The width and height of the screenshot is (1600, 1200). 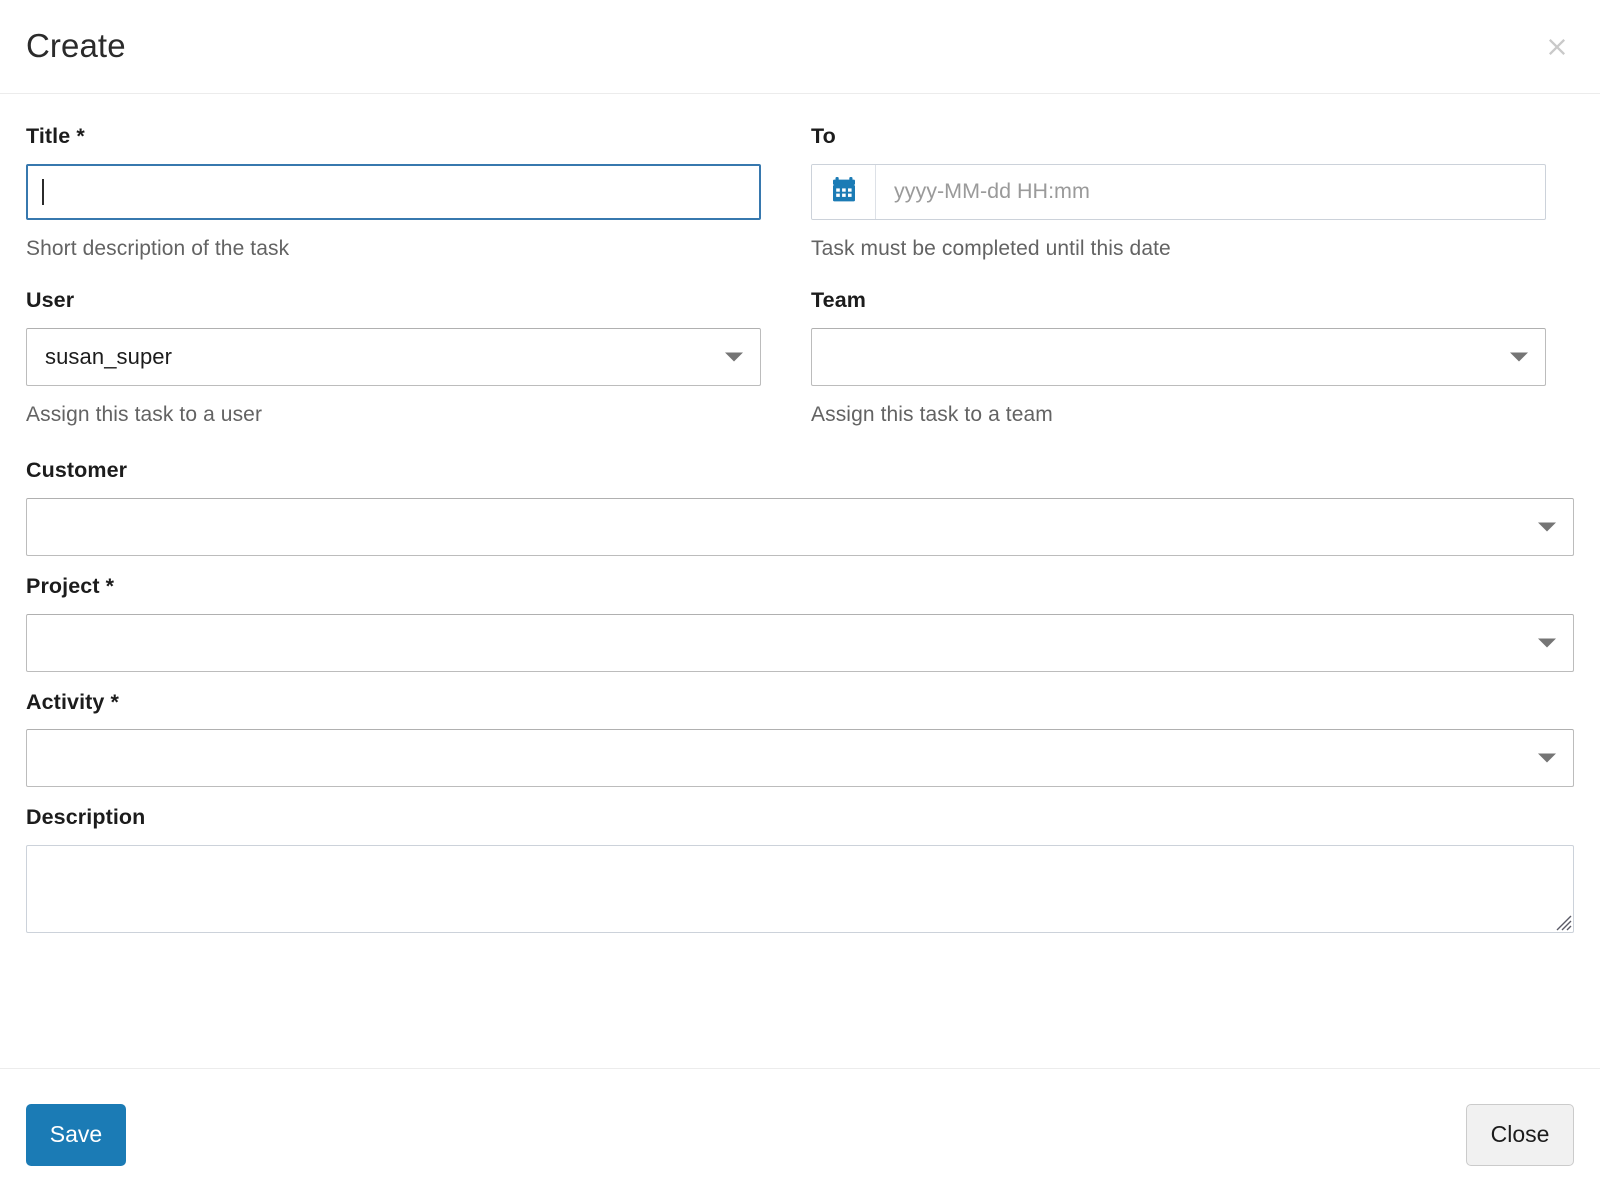 I want to click on customer-select-wrap, so click(x=800, y=526).